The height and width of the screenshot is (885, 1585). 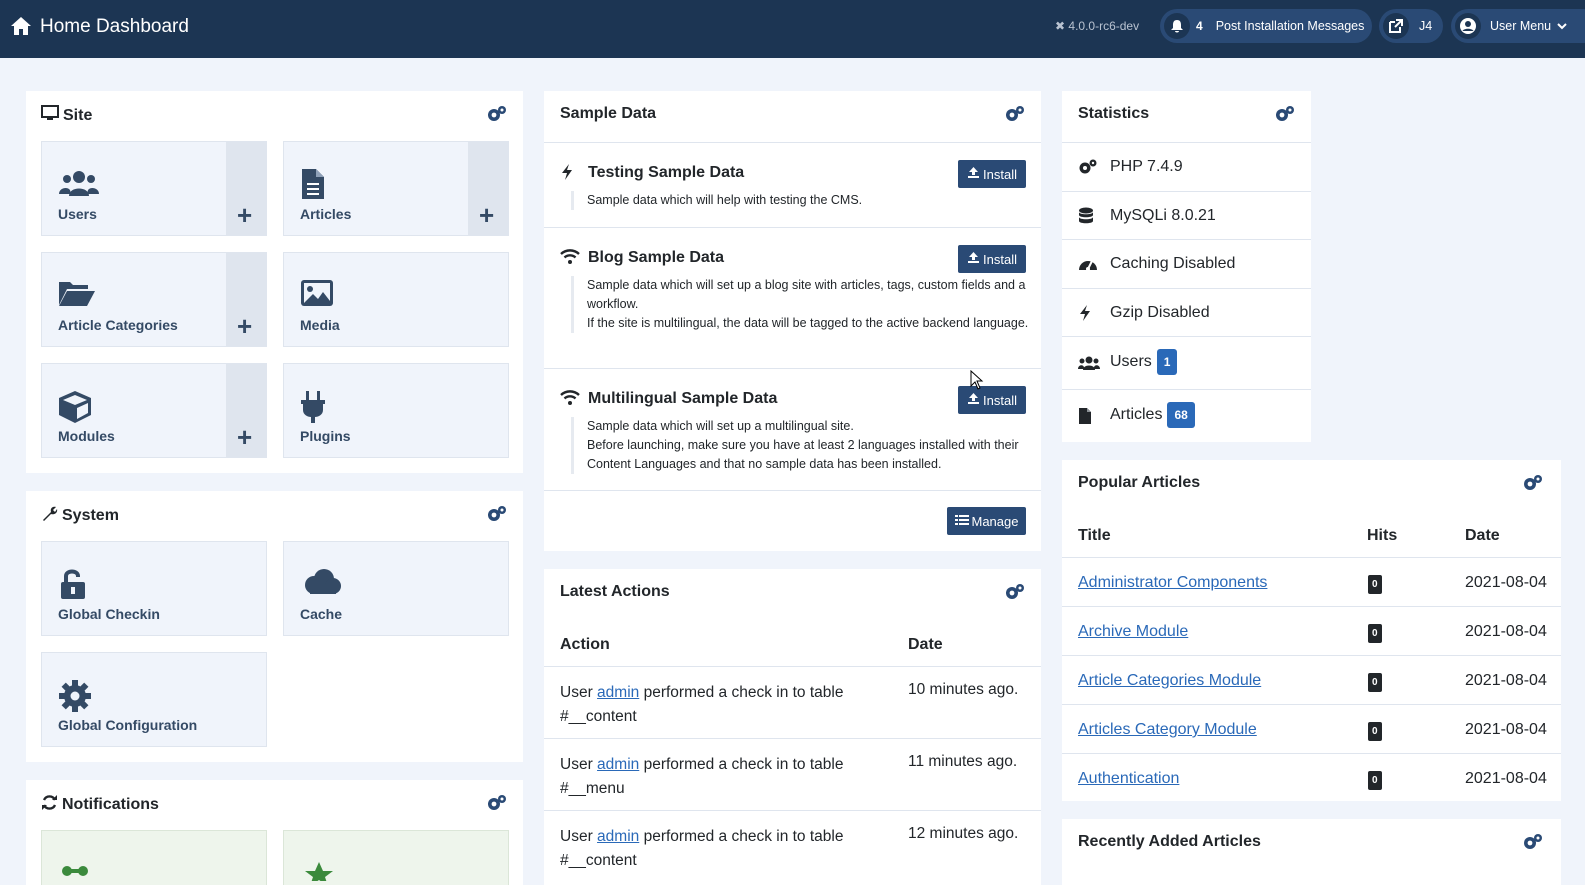 I want to click on article-link: Article Categories Module, so click(x=1169, y=681).